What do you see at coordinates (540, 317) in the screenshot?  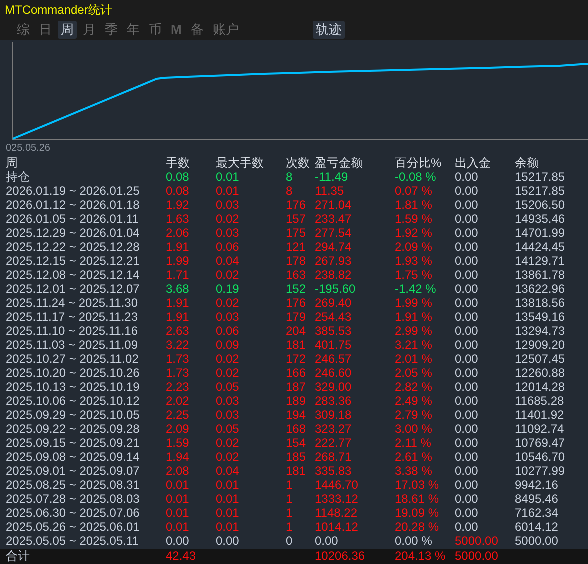 I see `table-cell-text: 13549.16` at bounding box center [540, 317].